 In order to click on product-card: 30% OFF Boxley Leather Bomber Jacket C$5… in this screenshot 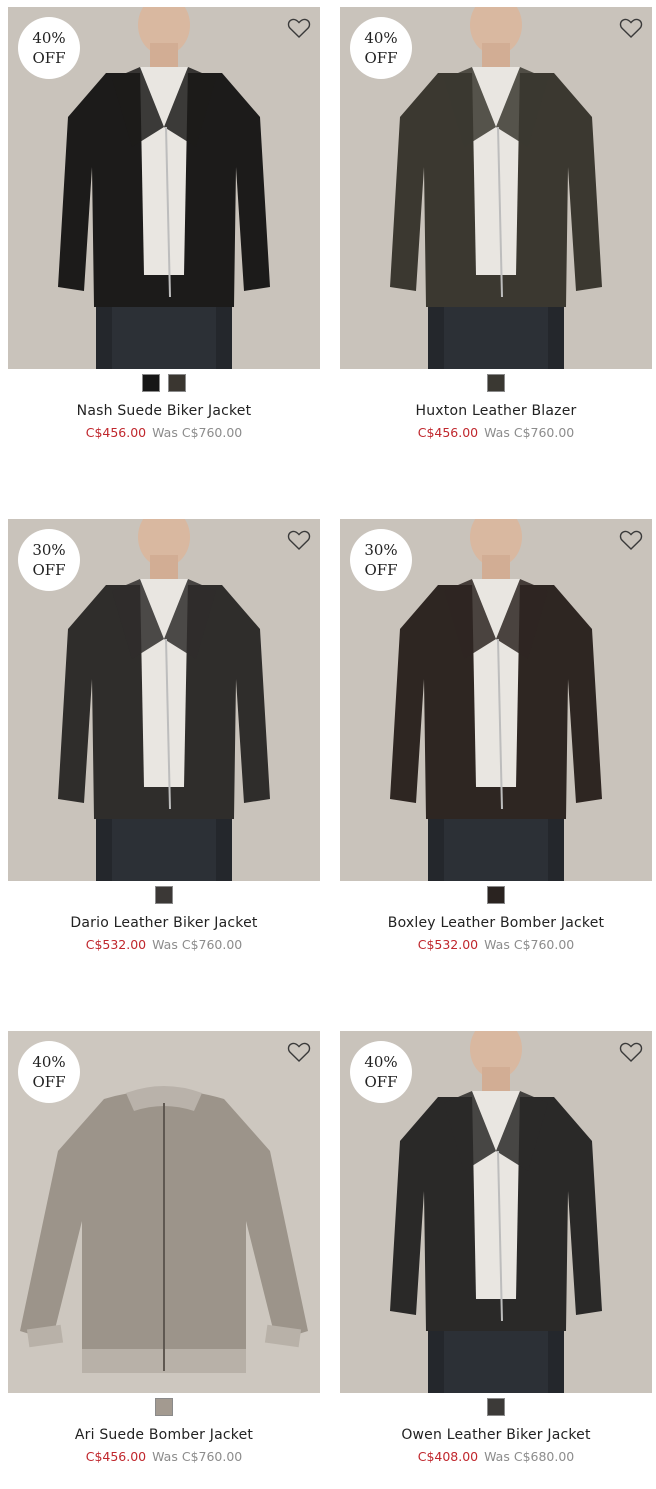, I will do `click(496, 735)`.